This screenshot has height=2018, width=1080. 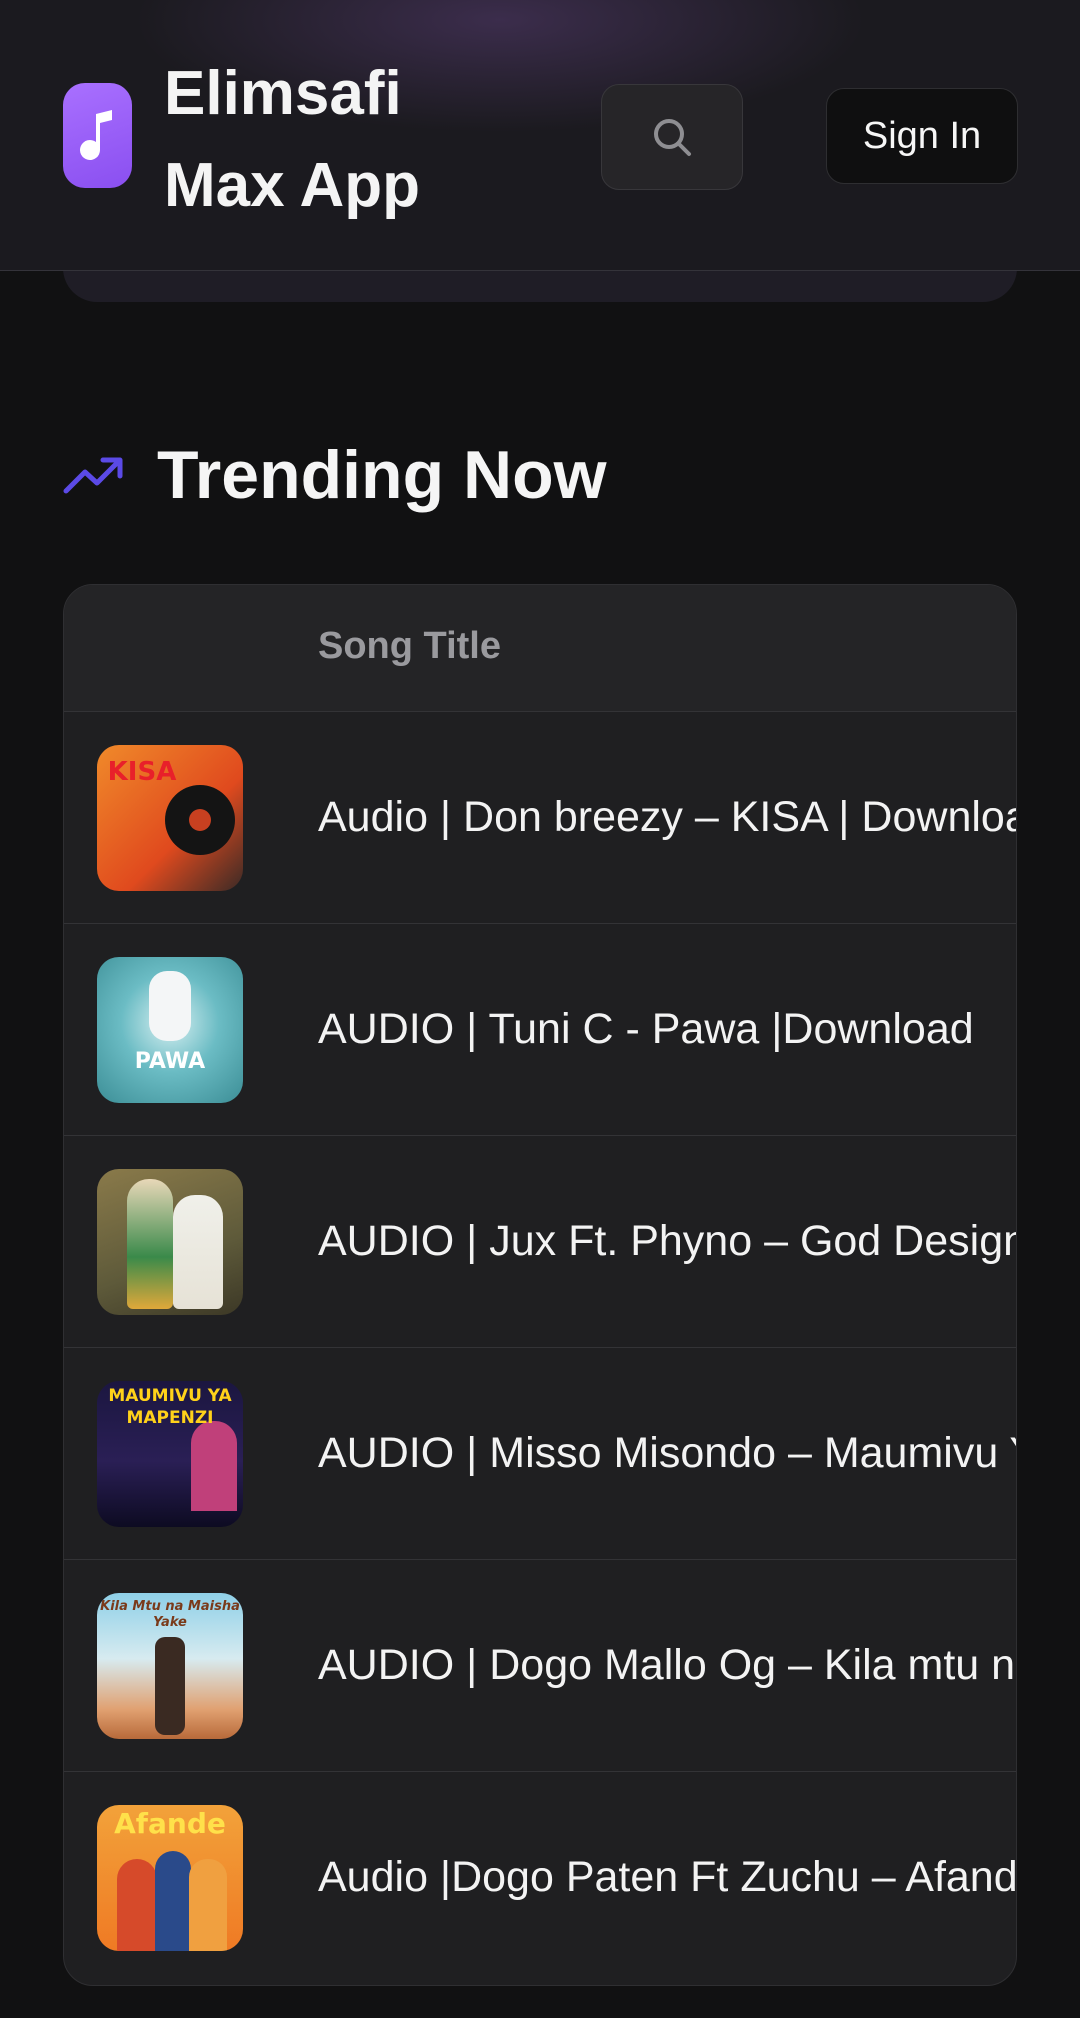 I want to click on music-note-icon, so click(x=95, y=134).